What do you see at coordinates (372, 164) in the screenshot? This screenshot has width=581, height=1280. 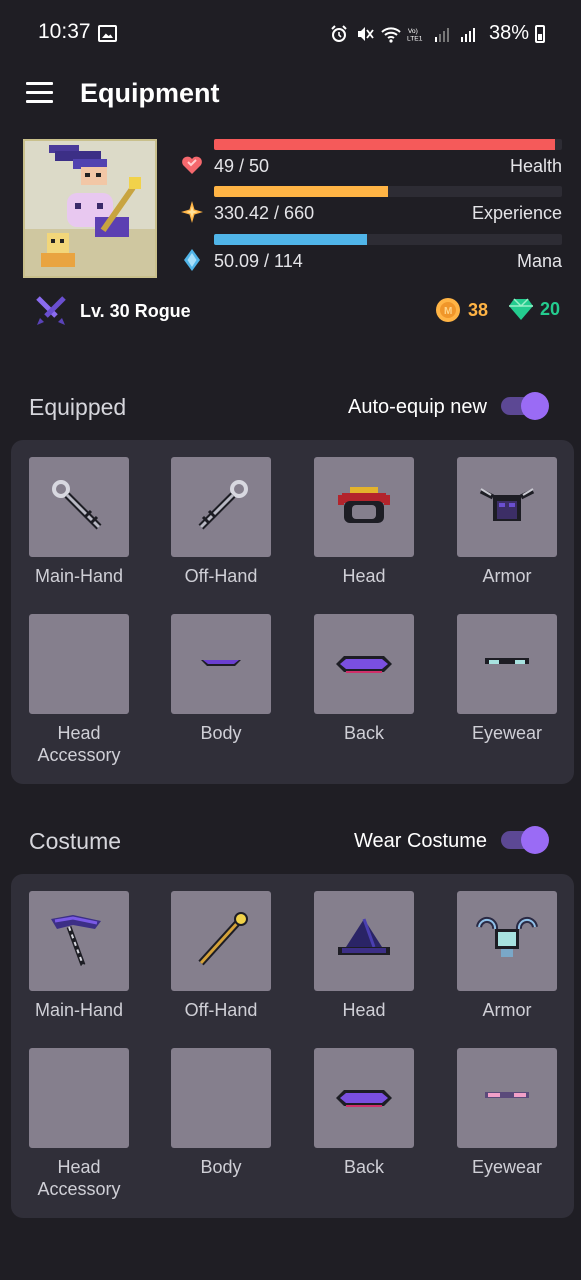 I see `health-stat: 49 / 50 Health` at bounding box center [372, 164].